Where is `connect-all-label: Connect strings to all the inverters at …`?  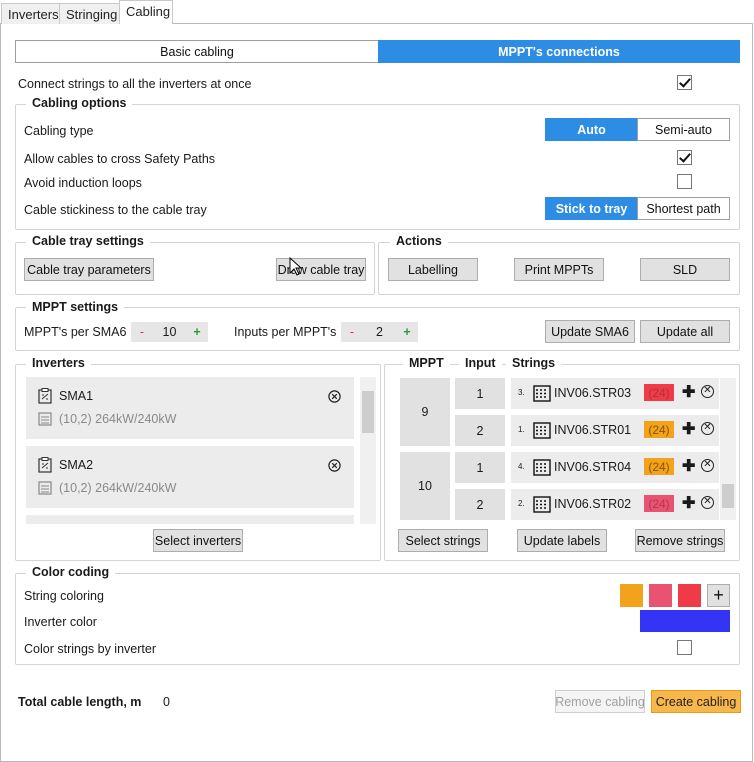 connect-all-label: Connect strings to all the inverters at … is located at coordinates (135, 84).